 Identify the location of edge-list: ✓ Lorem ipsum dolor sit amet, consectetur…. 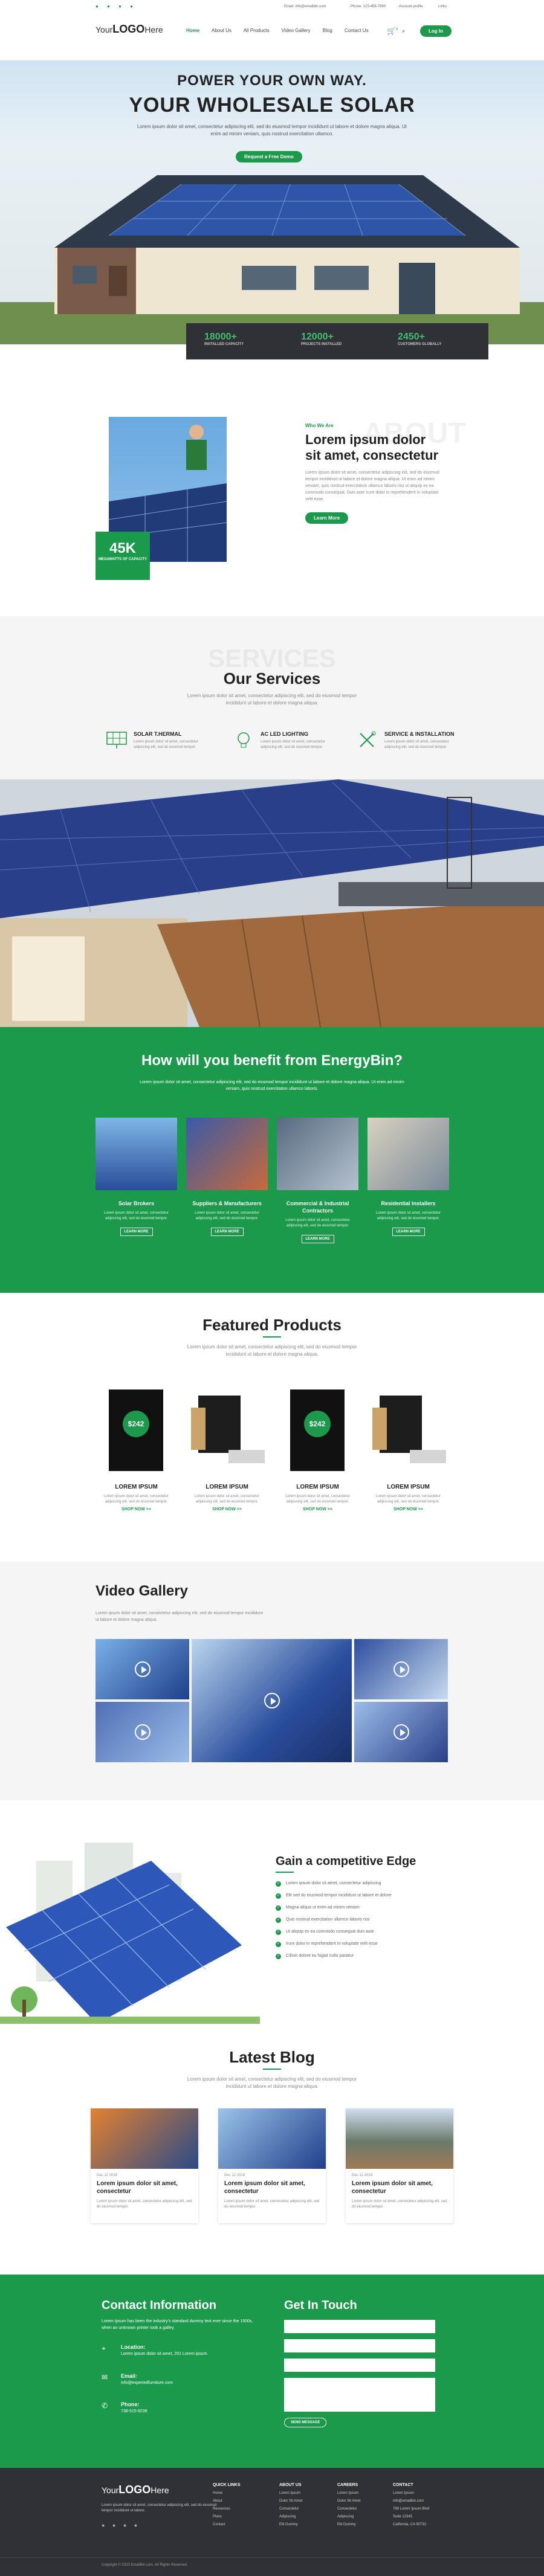
(334, 1924).